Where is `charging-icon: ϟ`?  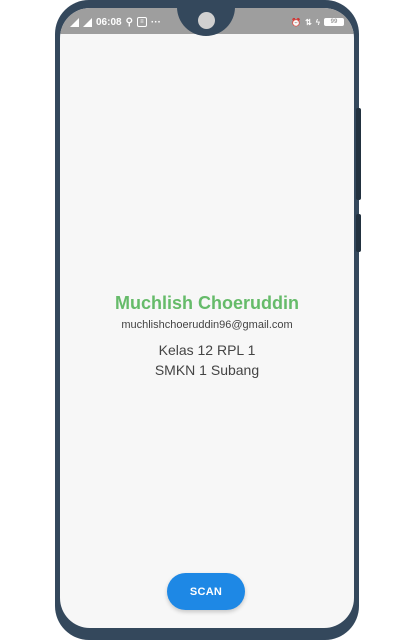 charging-icon: ϟ is located at coordinates (317, 22).